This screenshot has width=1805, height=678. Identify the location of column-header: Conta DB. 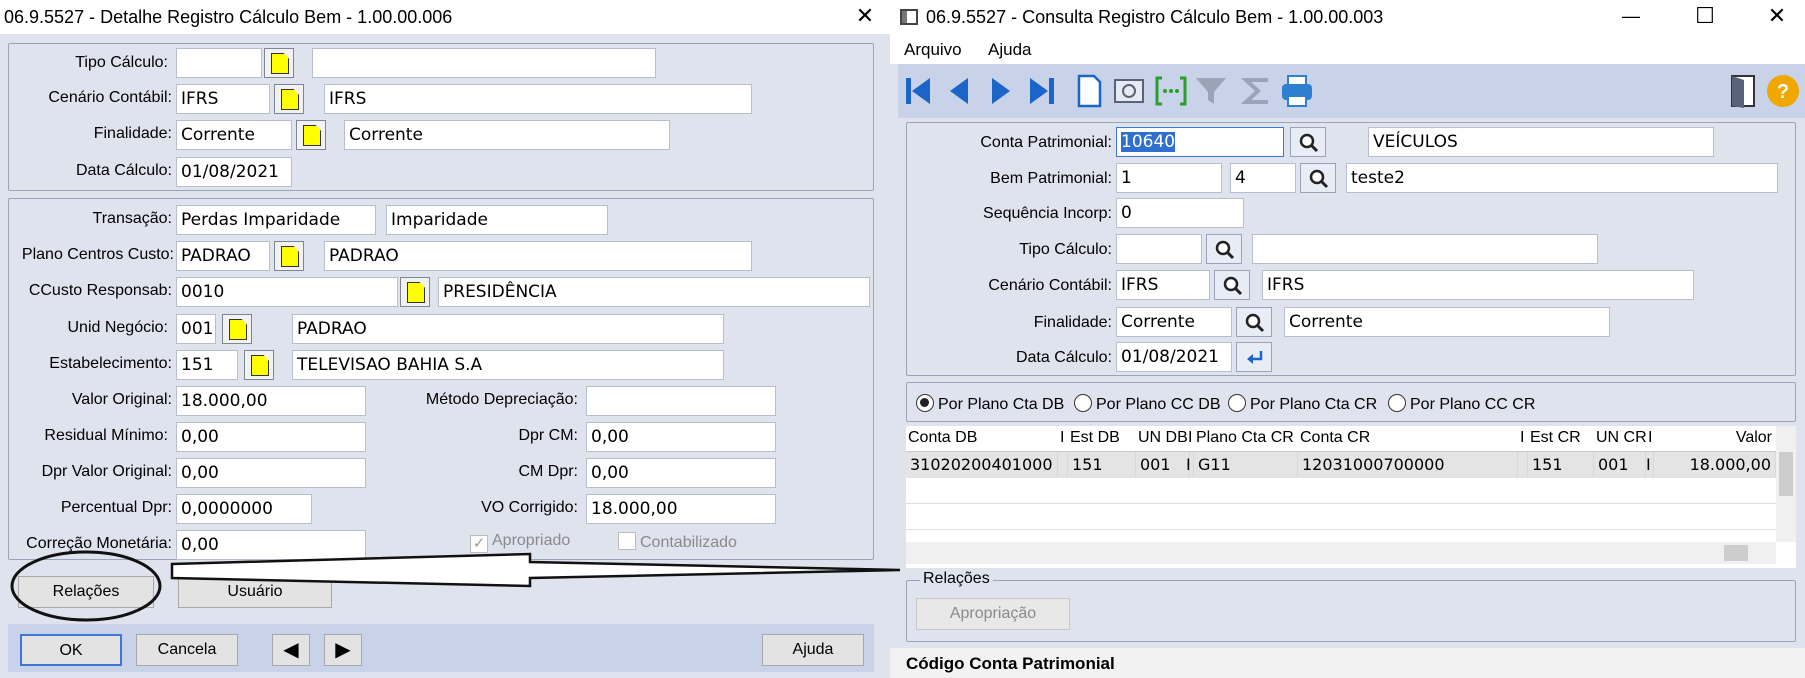
(982, 439).